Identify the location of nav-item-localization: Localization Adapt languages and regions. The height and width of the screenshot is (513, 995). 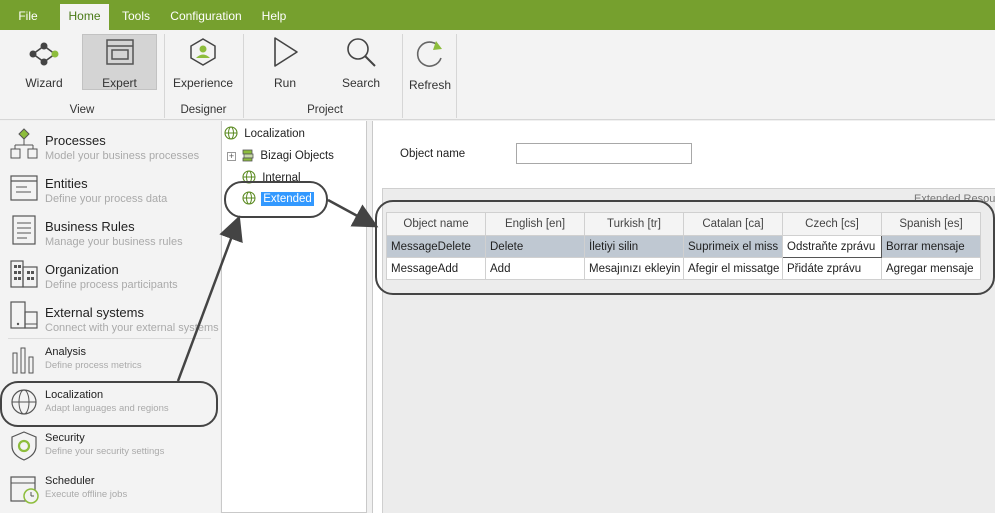
(110, 404).